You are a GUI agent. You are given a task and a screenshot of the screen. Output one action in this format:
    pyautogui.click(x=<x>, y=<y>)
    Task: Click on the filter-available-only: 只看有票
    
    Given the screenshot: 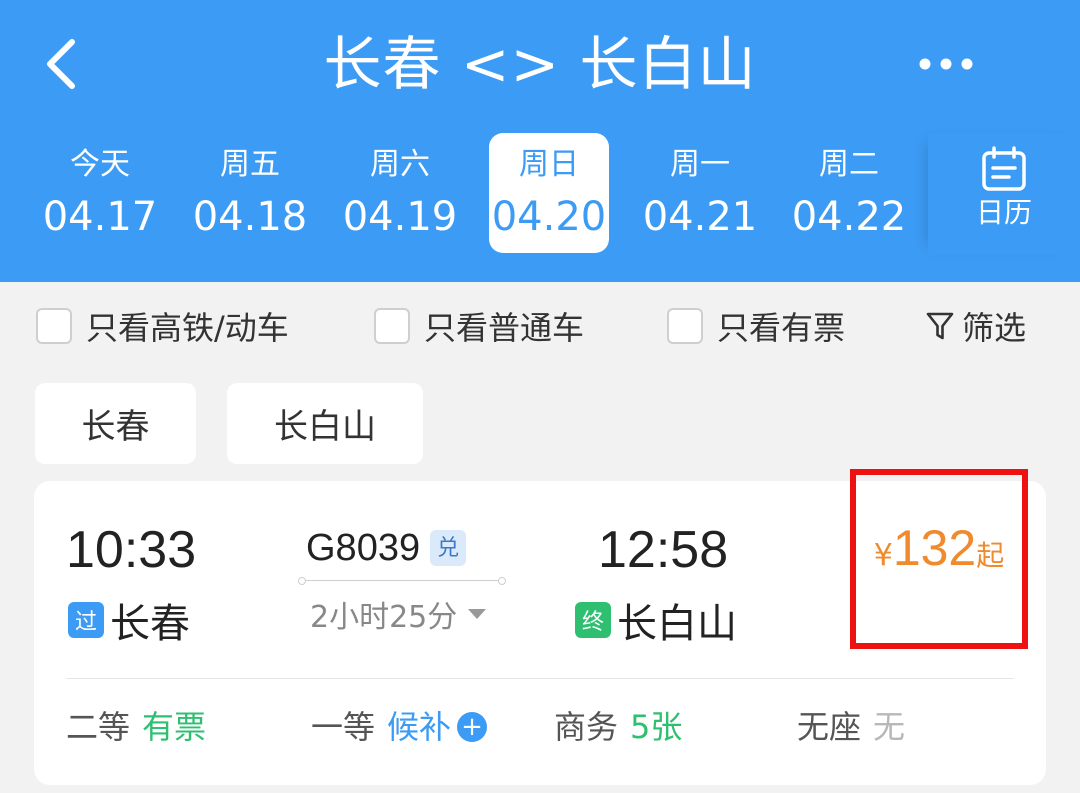 What is the action you would take?
    pyautogui.click(x=756, y=326)
    